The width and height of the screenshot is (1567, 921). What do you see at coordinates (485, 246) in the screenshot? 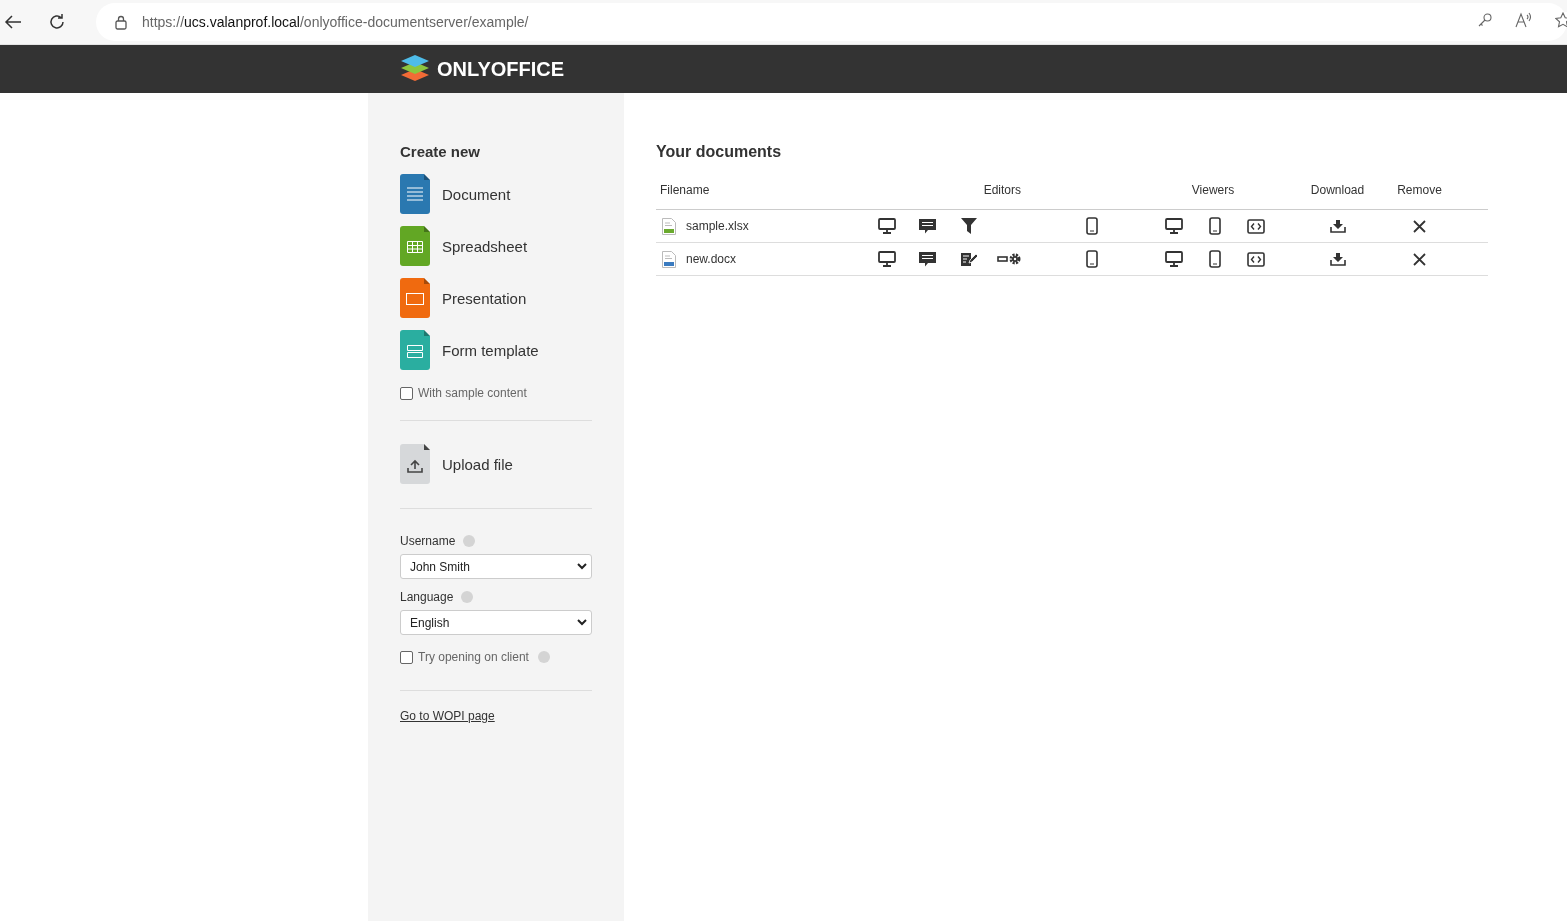
I see `create-link: Spreadsheet` at bounding box center [485, 246].